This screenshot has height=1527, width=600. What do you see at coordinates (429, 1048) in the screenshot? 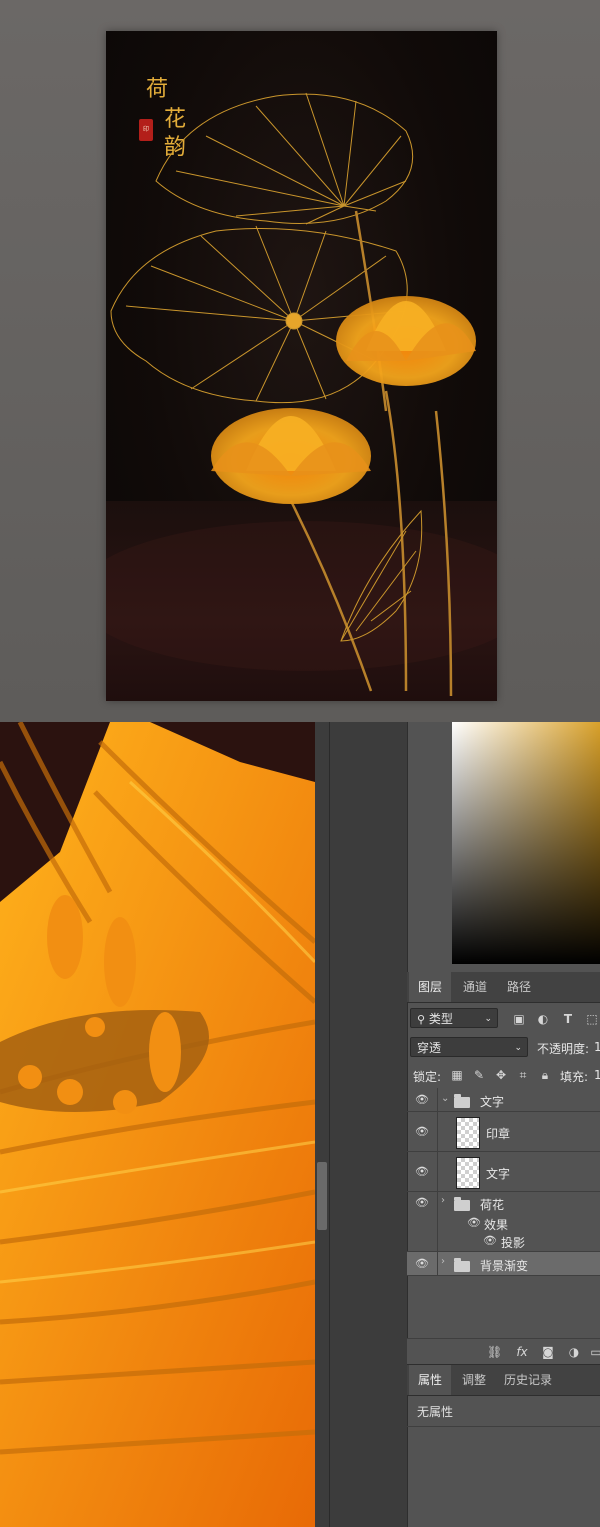
I see `blend-mode-value: 穿透` at bounding box center [429, 1048].